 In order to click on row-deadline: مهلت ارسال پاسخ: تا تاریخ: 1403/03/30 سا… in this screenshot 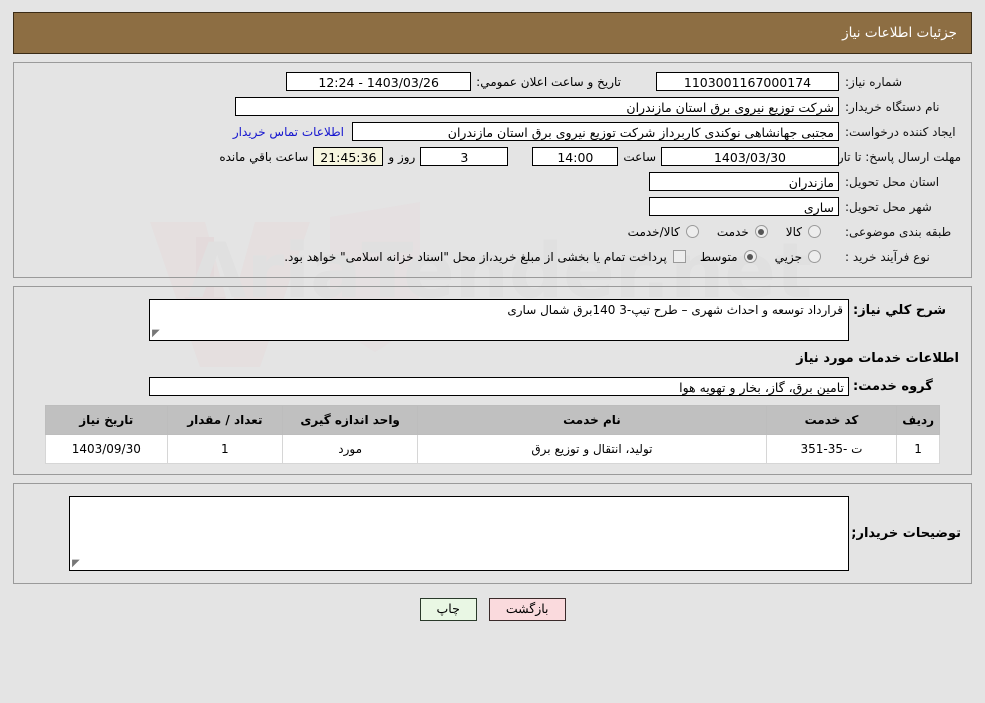, I will do `click(492, 156)`.